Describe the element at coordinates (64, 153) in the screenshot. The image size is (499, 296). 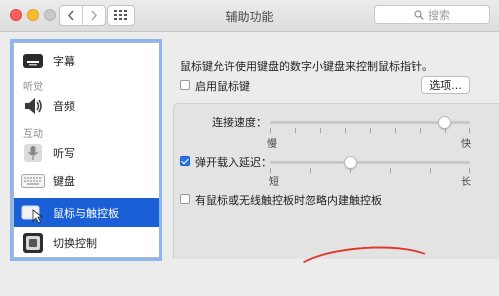
I see `sidebar-item-label: 听写` at that location.